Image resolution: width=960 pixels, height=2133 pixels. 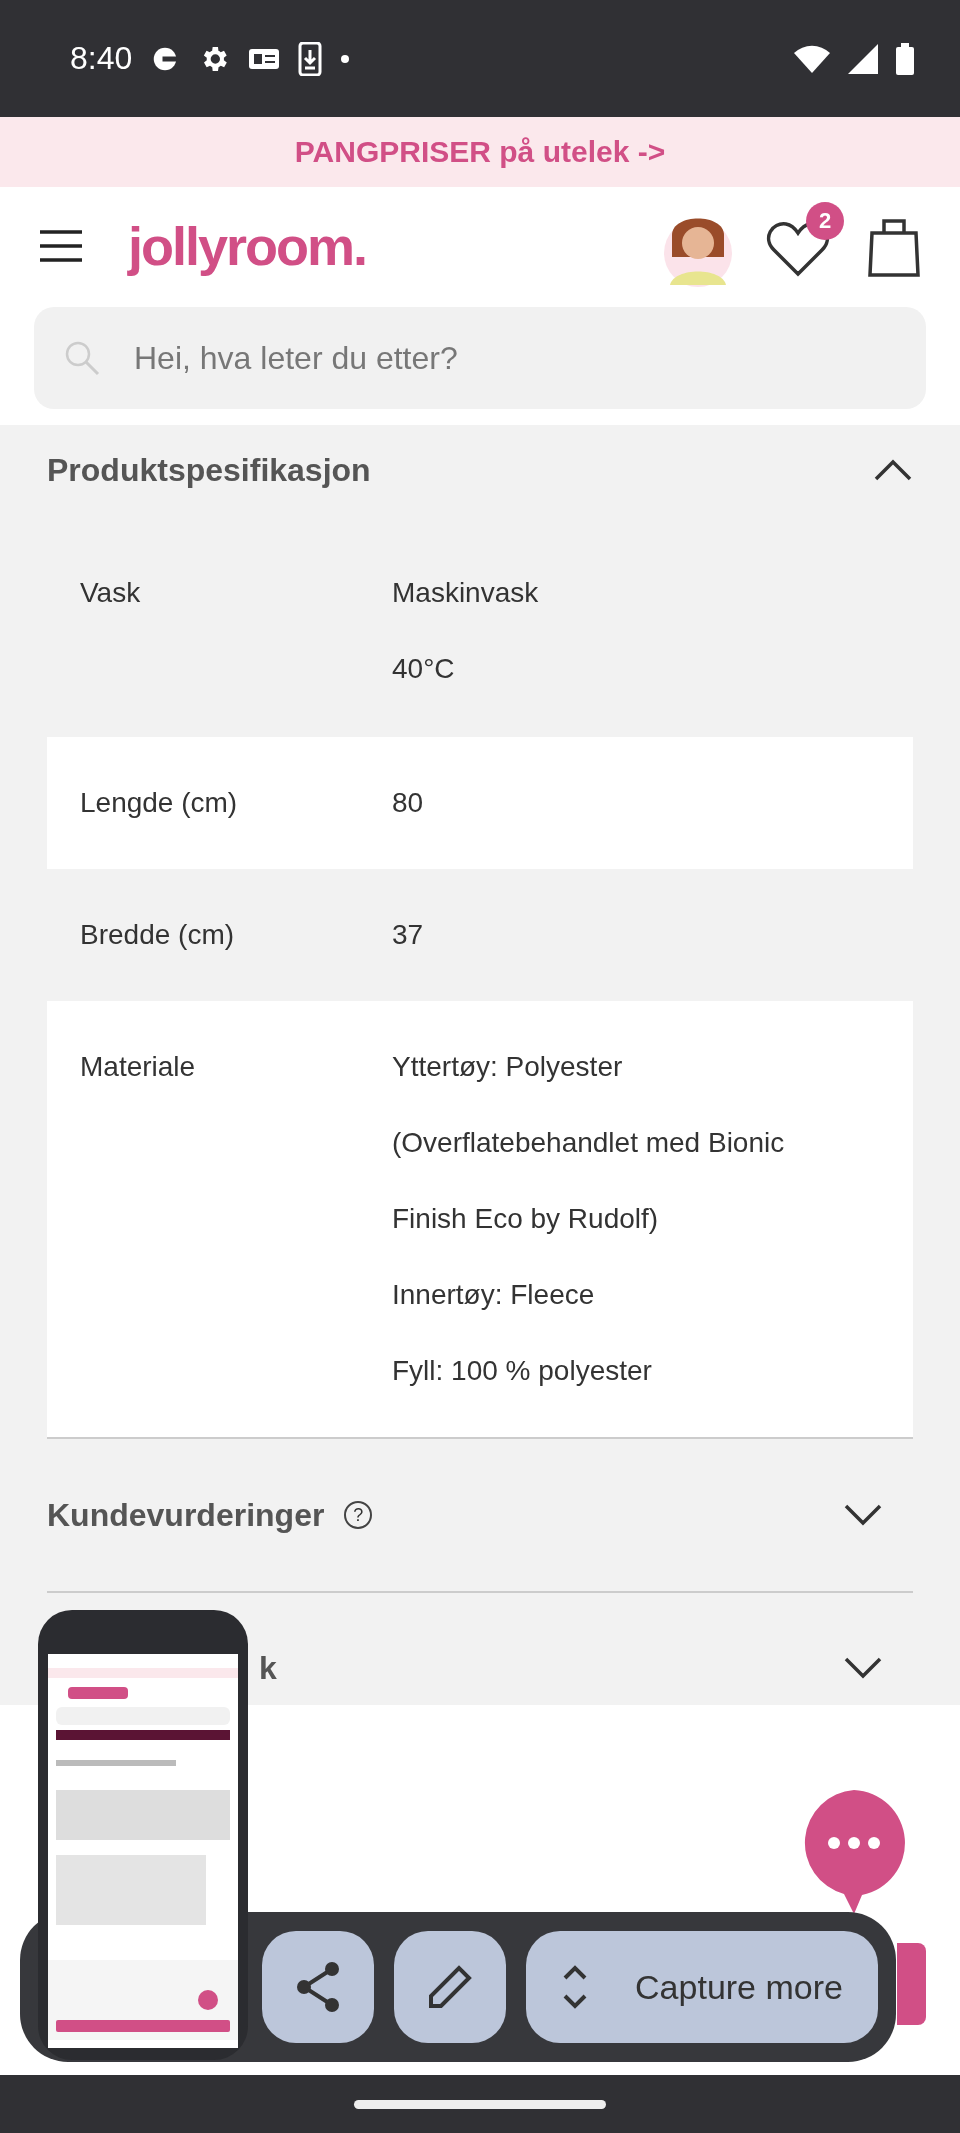 I want to click on search-field: Hei, hva leter du etter?, so click(x=480, y=358).